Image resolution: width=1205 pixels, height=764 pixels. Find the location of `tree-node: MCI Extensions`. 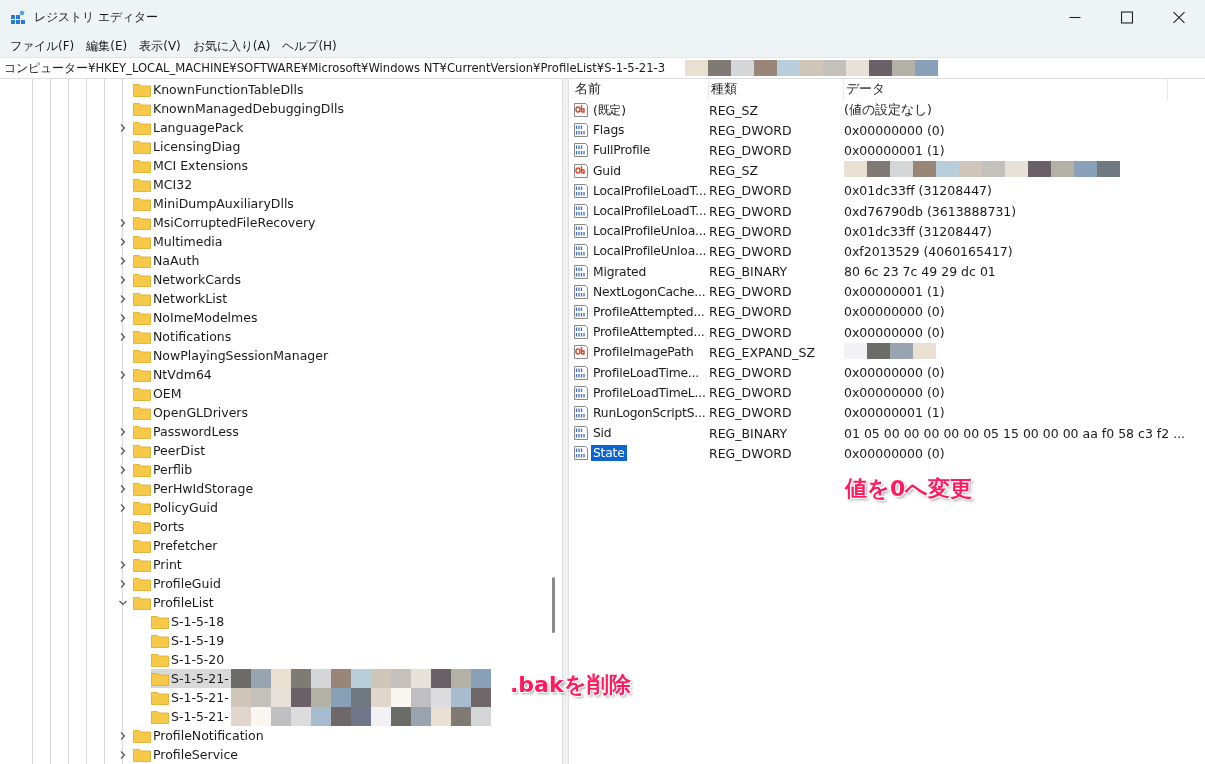

tree-node: MCI Extensions is located at coordinates (125, 165).